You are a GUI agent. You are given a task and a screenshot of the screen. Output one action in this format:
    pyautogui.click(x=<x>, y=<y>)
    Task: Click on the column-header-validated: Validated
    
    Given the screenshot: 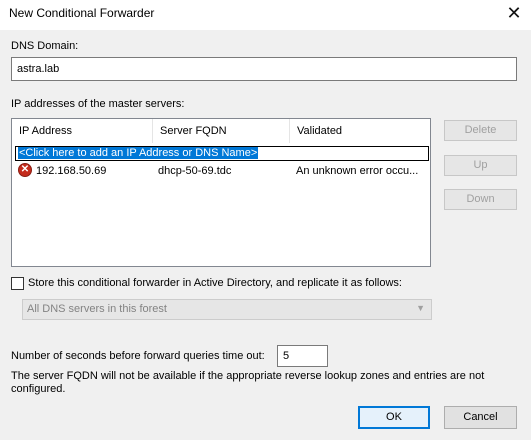 What is the action you would take?
    pyautogui.click(x=359, y=131)
    